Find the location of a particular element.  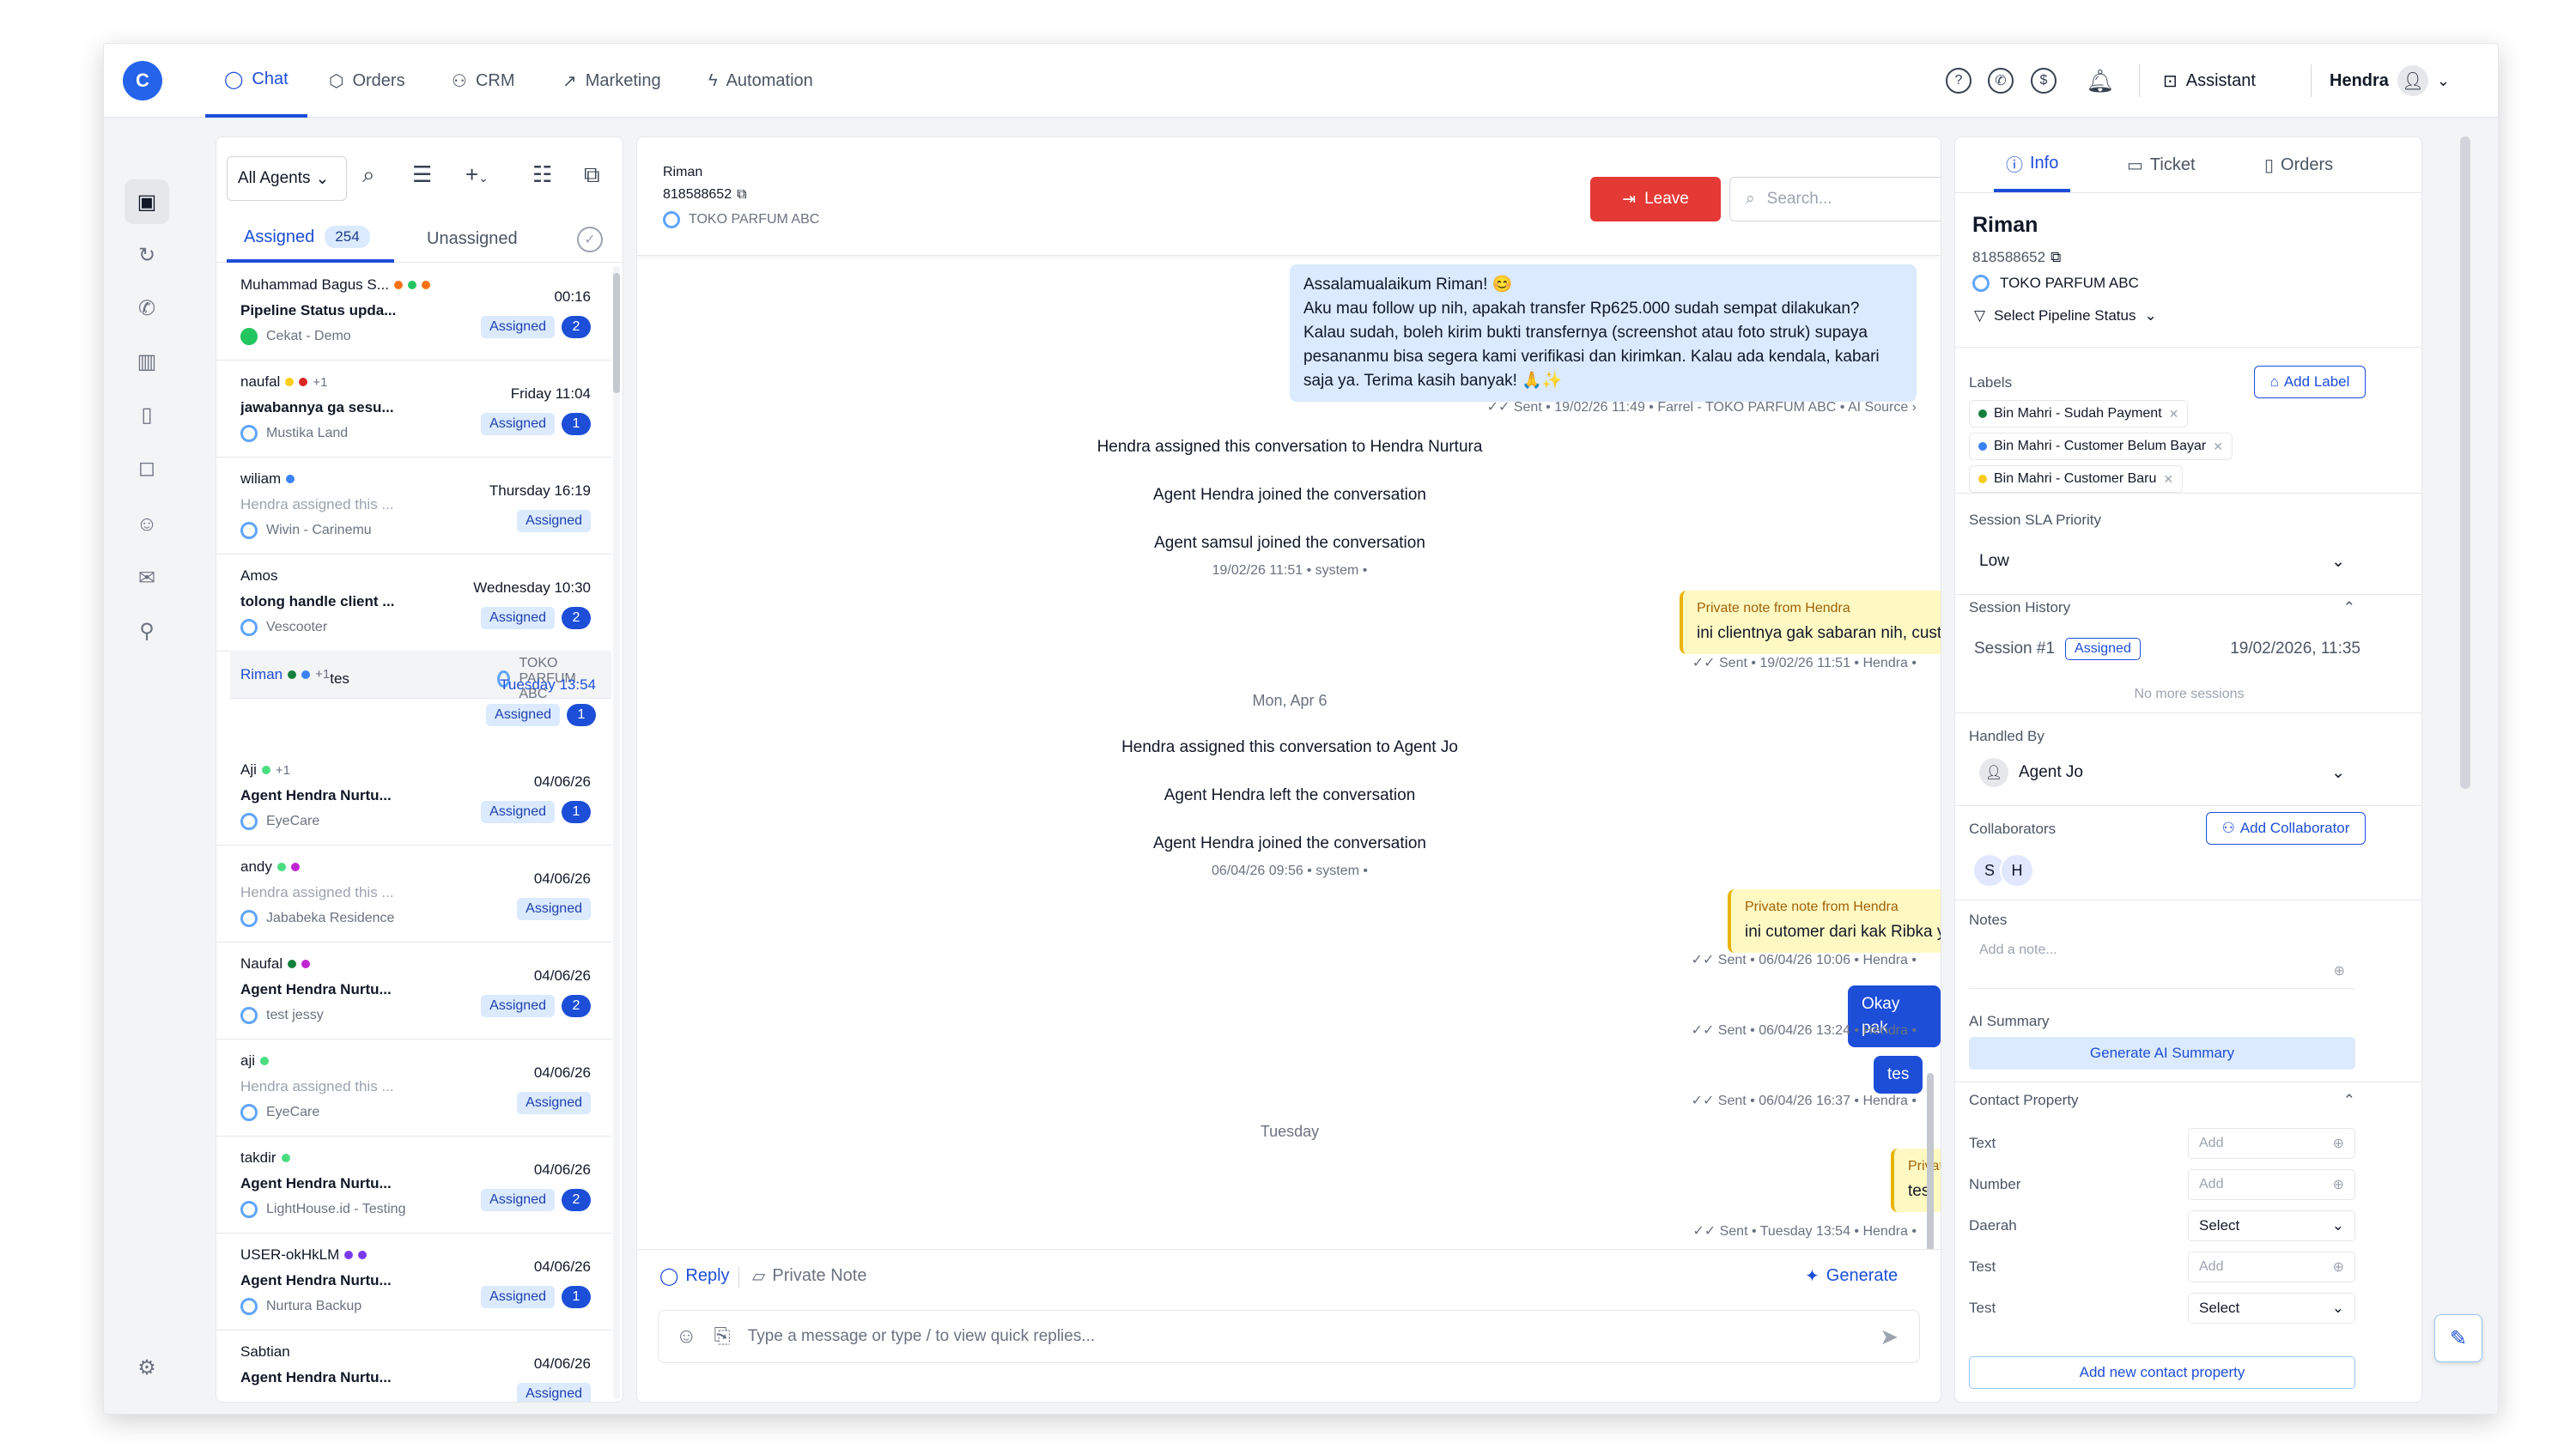

nav-chat: ◯ Chat is located at coordinates (256, 81).